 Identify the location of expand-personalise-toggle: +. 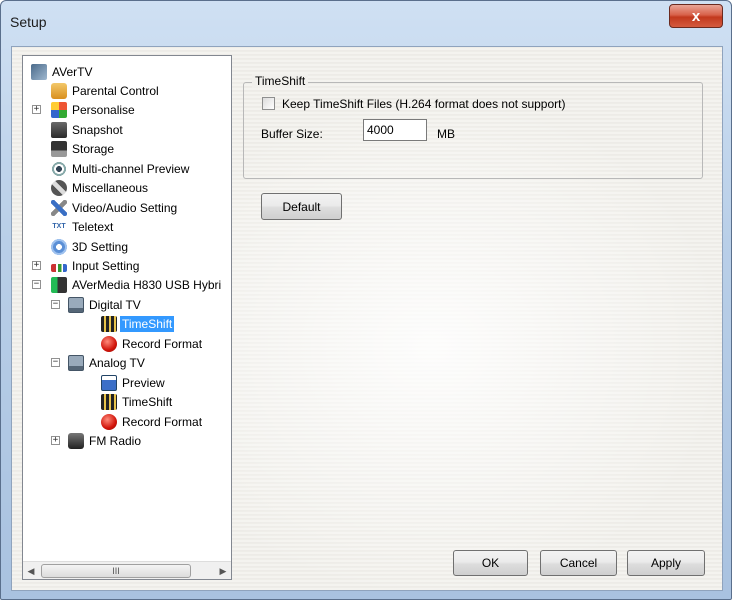
(36, 109).